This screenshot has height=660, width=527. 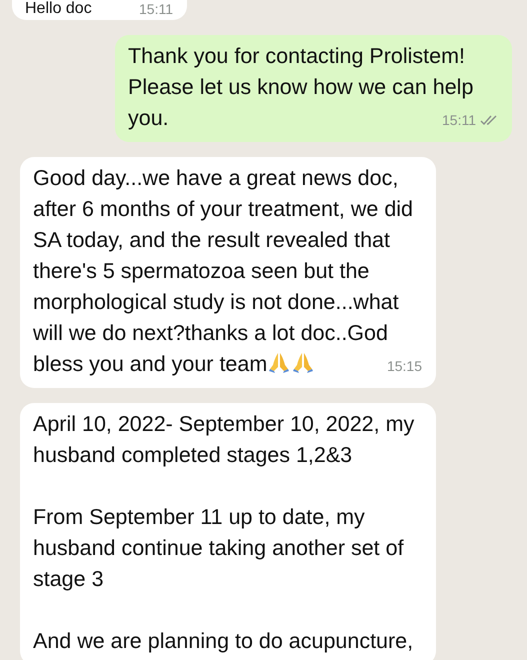 I want to click on message-text: Hello doc 15:11, so click(x=99, y=9).